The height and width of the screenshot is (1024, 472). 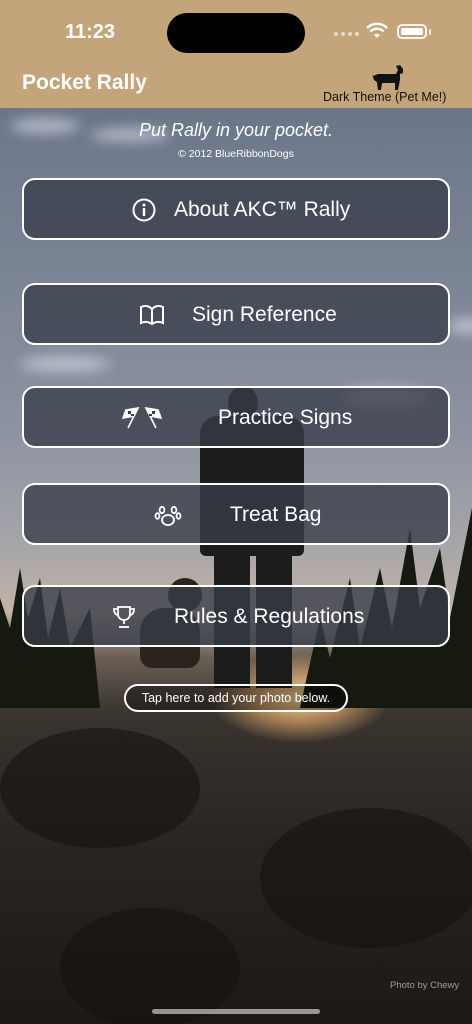 I want to click on copyright-text: © 2012 BlueRibbonDogs, so click(x=236, y=154).